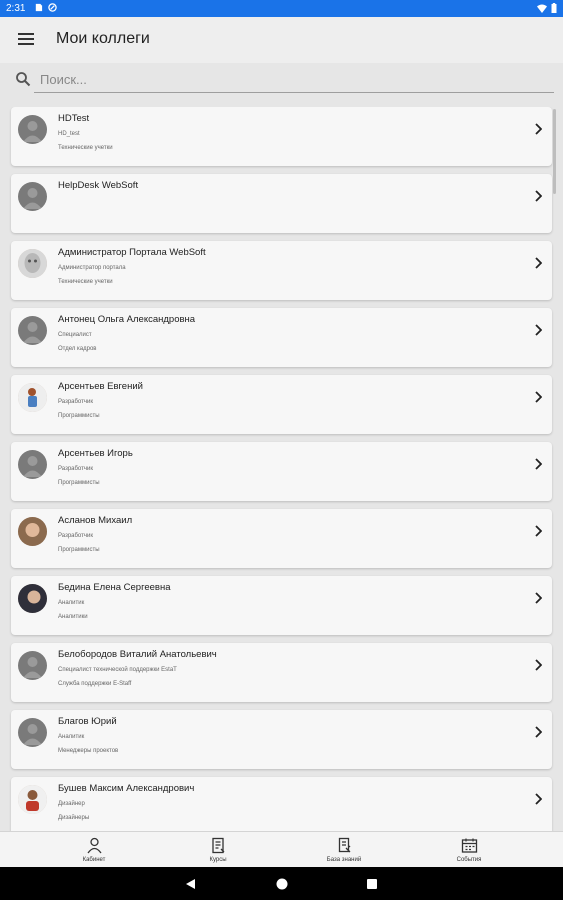  Describe the element at coordinates (554, 151) in the screenshot. I see `list-scrollbar` at that location.